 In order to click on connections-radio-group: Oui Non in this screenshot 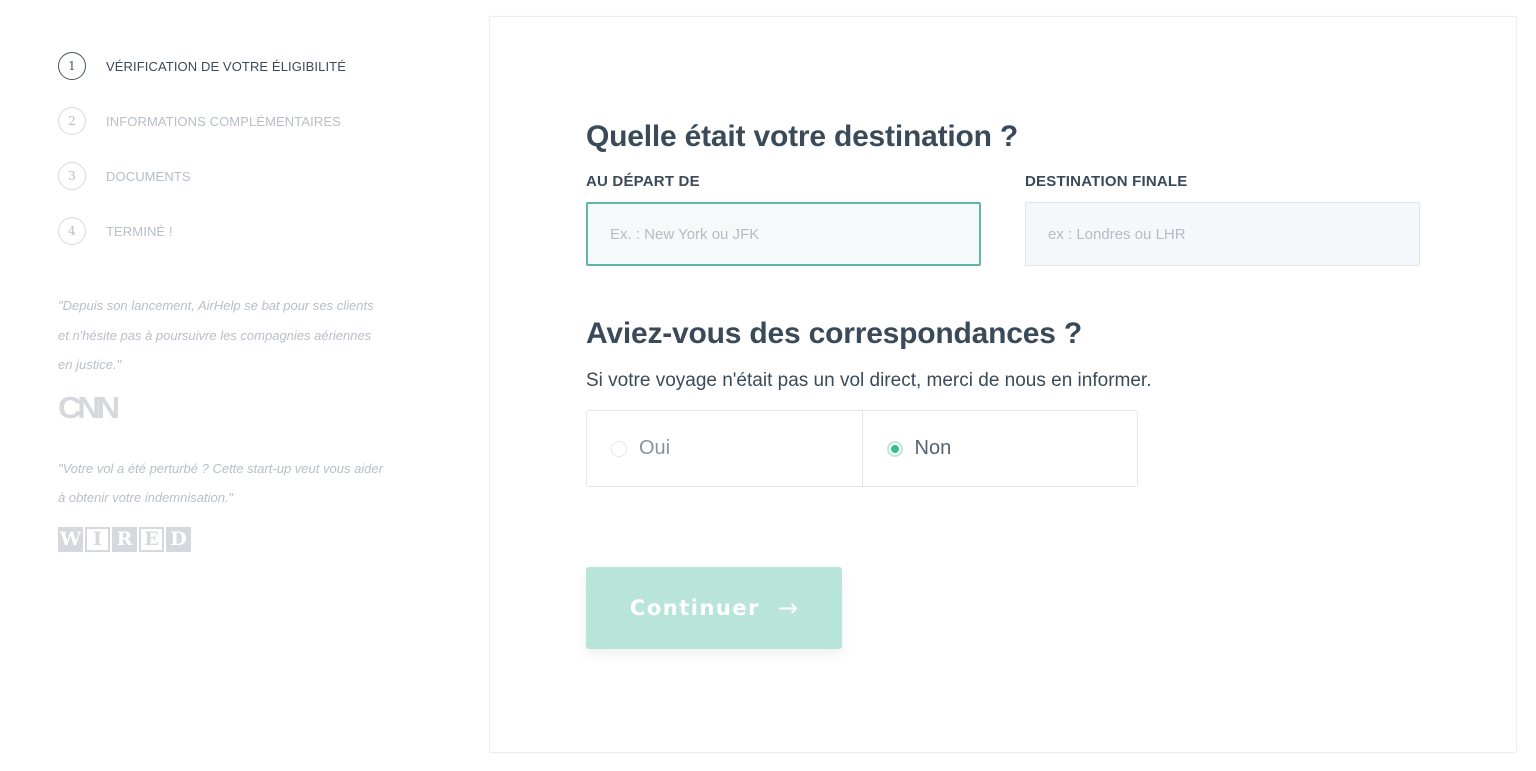, I will do `click(862, 448)`.